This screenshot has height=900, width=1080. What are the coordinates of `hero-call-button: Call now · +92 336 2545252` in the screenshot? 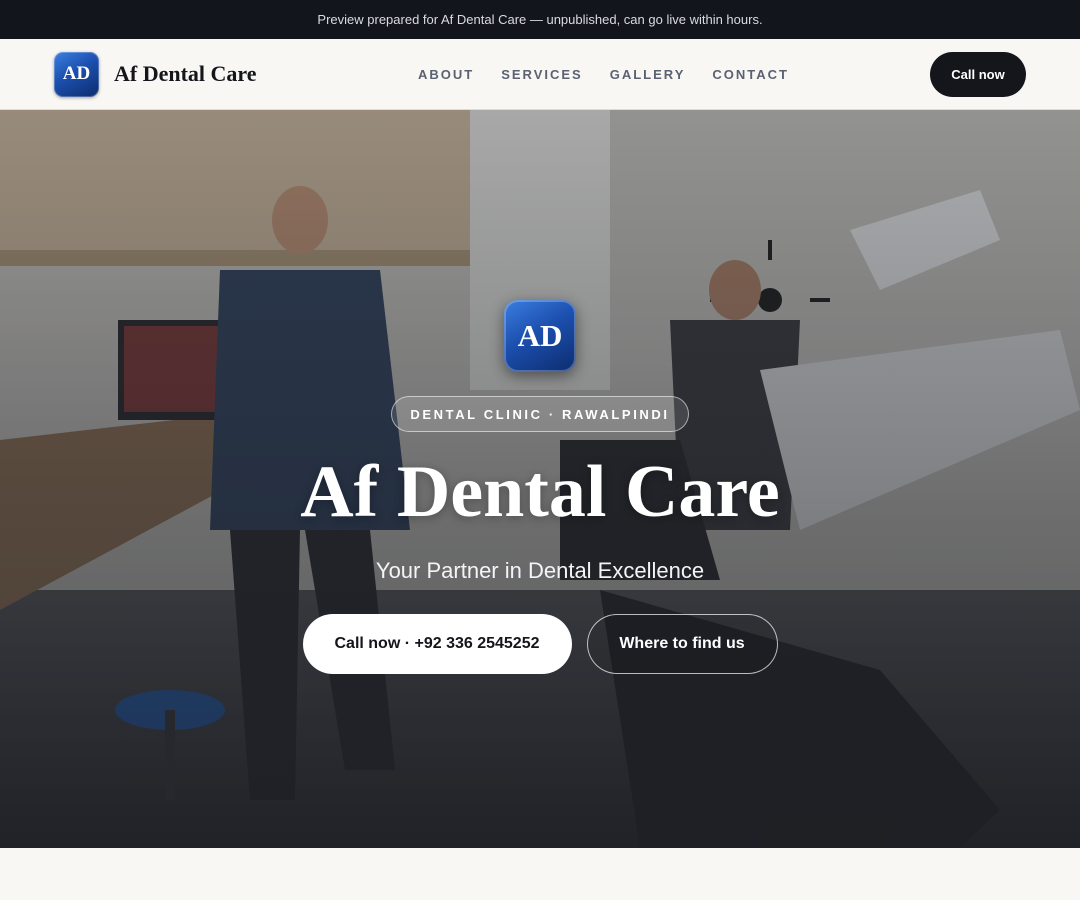 It's located at (437, 644).